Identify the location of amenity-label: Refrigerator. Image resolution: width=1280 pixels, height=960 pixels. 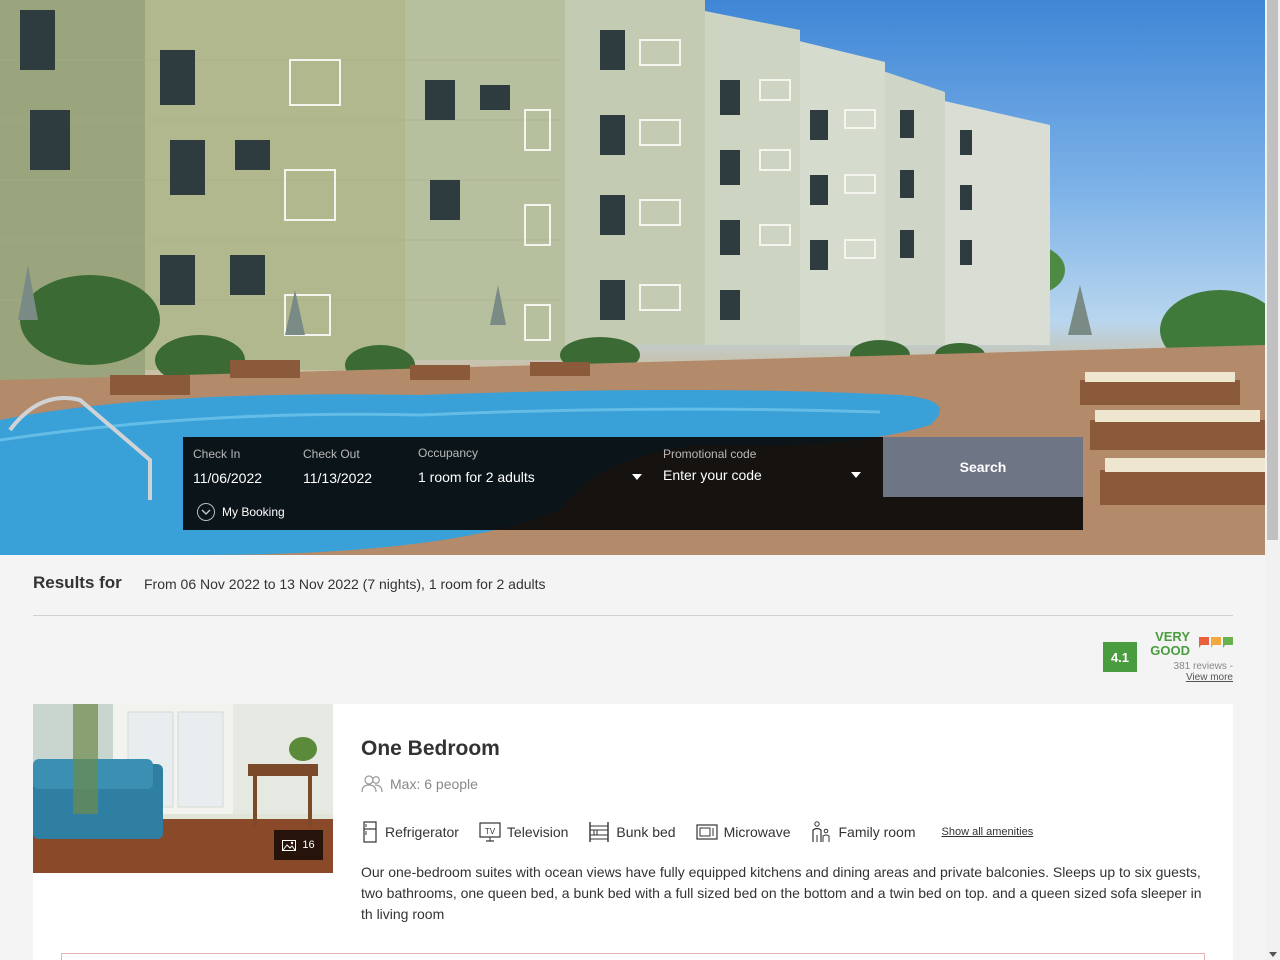
(422, 832).